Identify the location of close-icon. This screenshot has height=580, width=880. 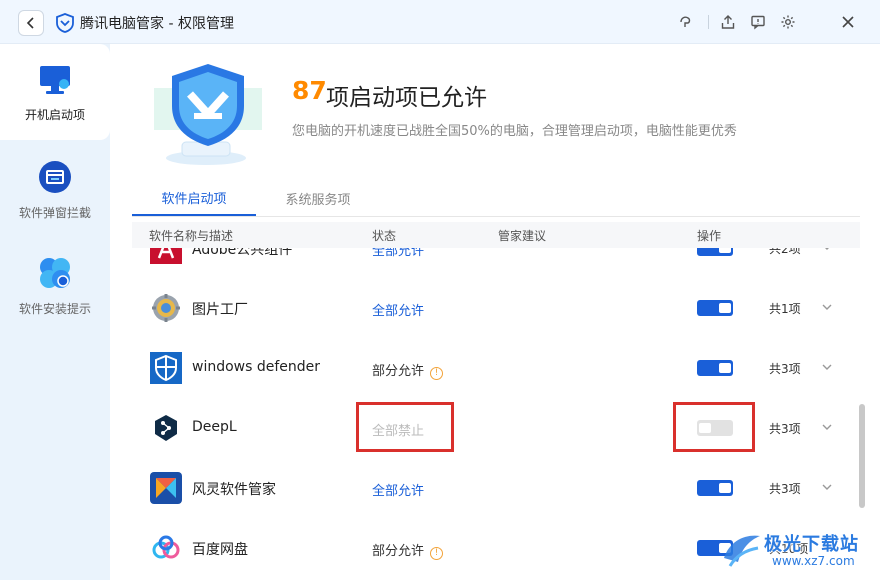
(848, 22).